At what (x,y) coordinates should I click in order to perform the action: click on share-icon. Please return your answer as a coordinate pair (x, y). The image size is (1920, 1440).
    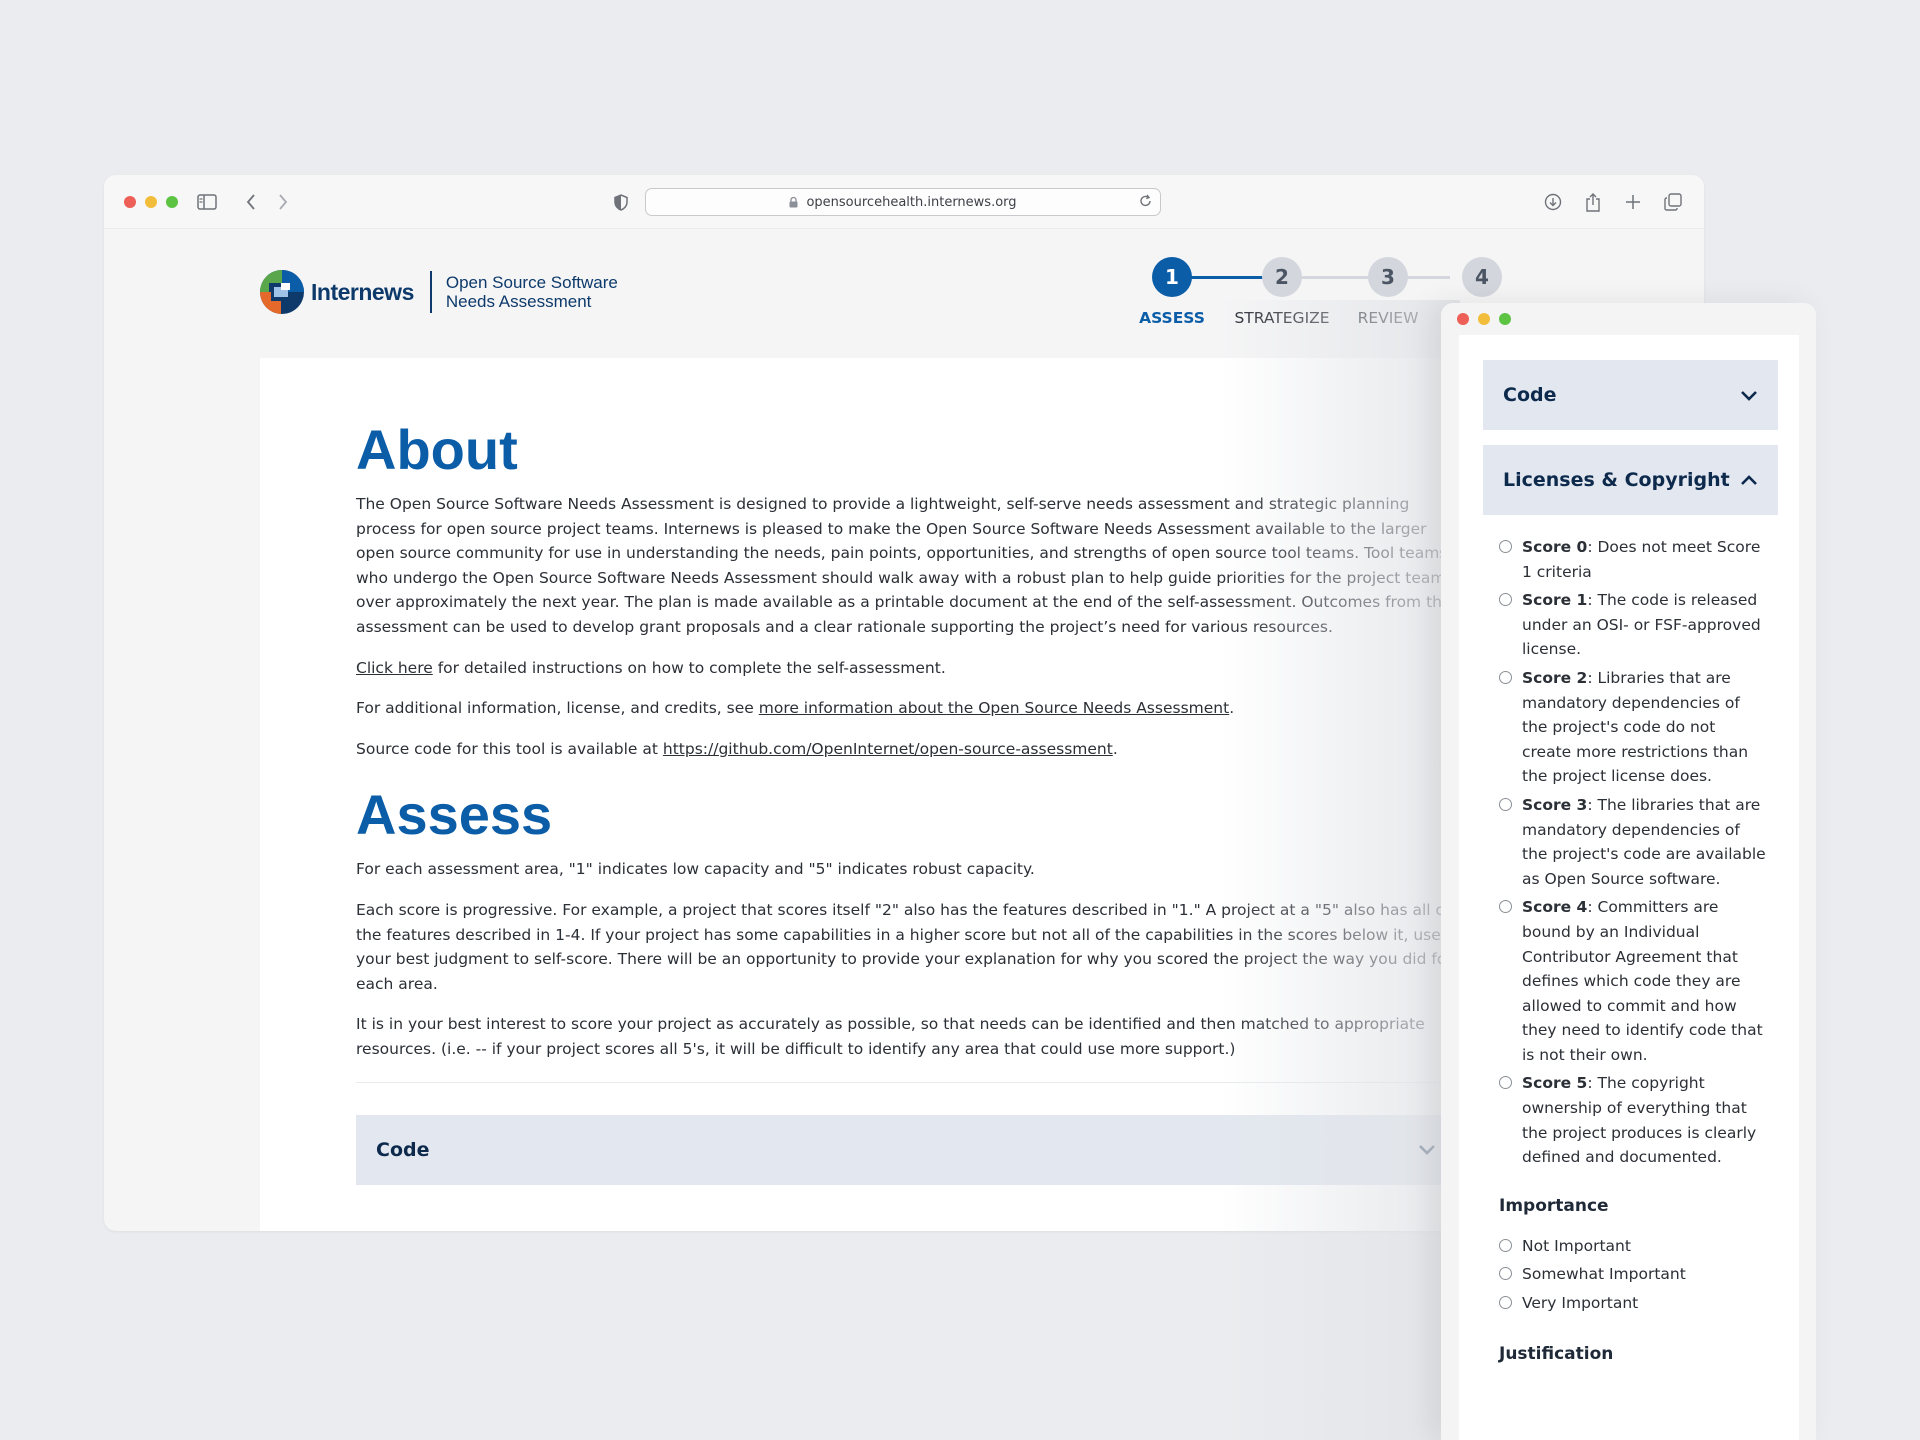
    Looking at the image, I should click on (1593, 202).